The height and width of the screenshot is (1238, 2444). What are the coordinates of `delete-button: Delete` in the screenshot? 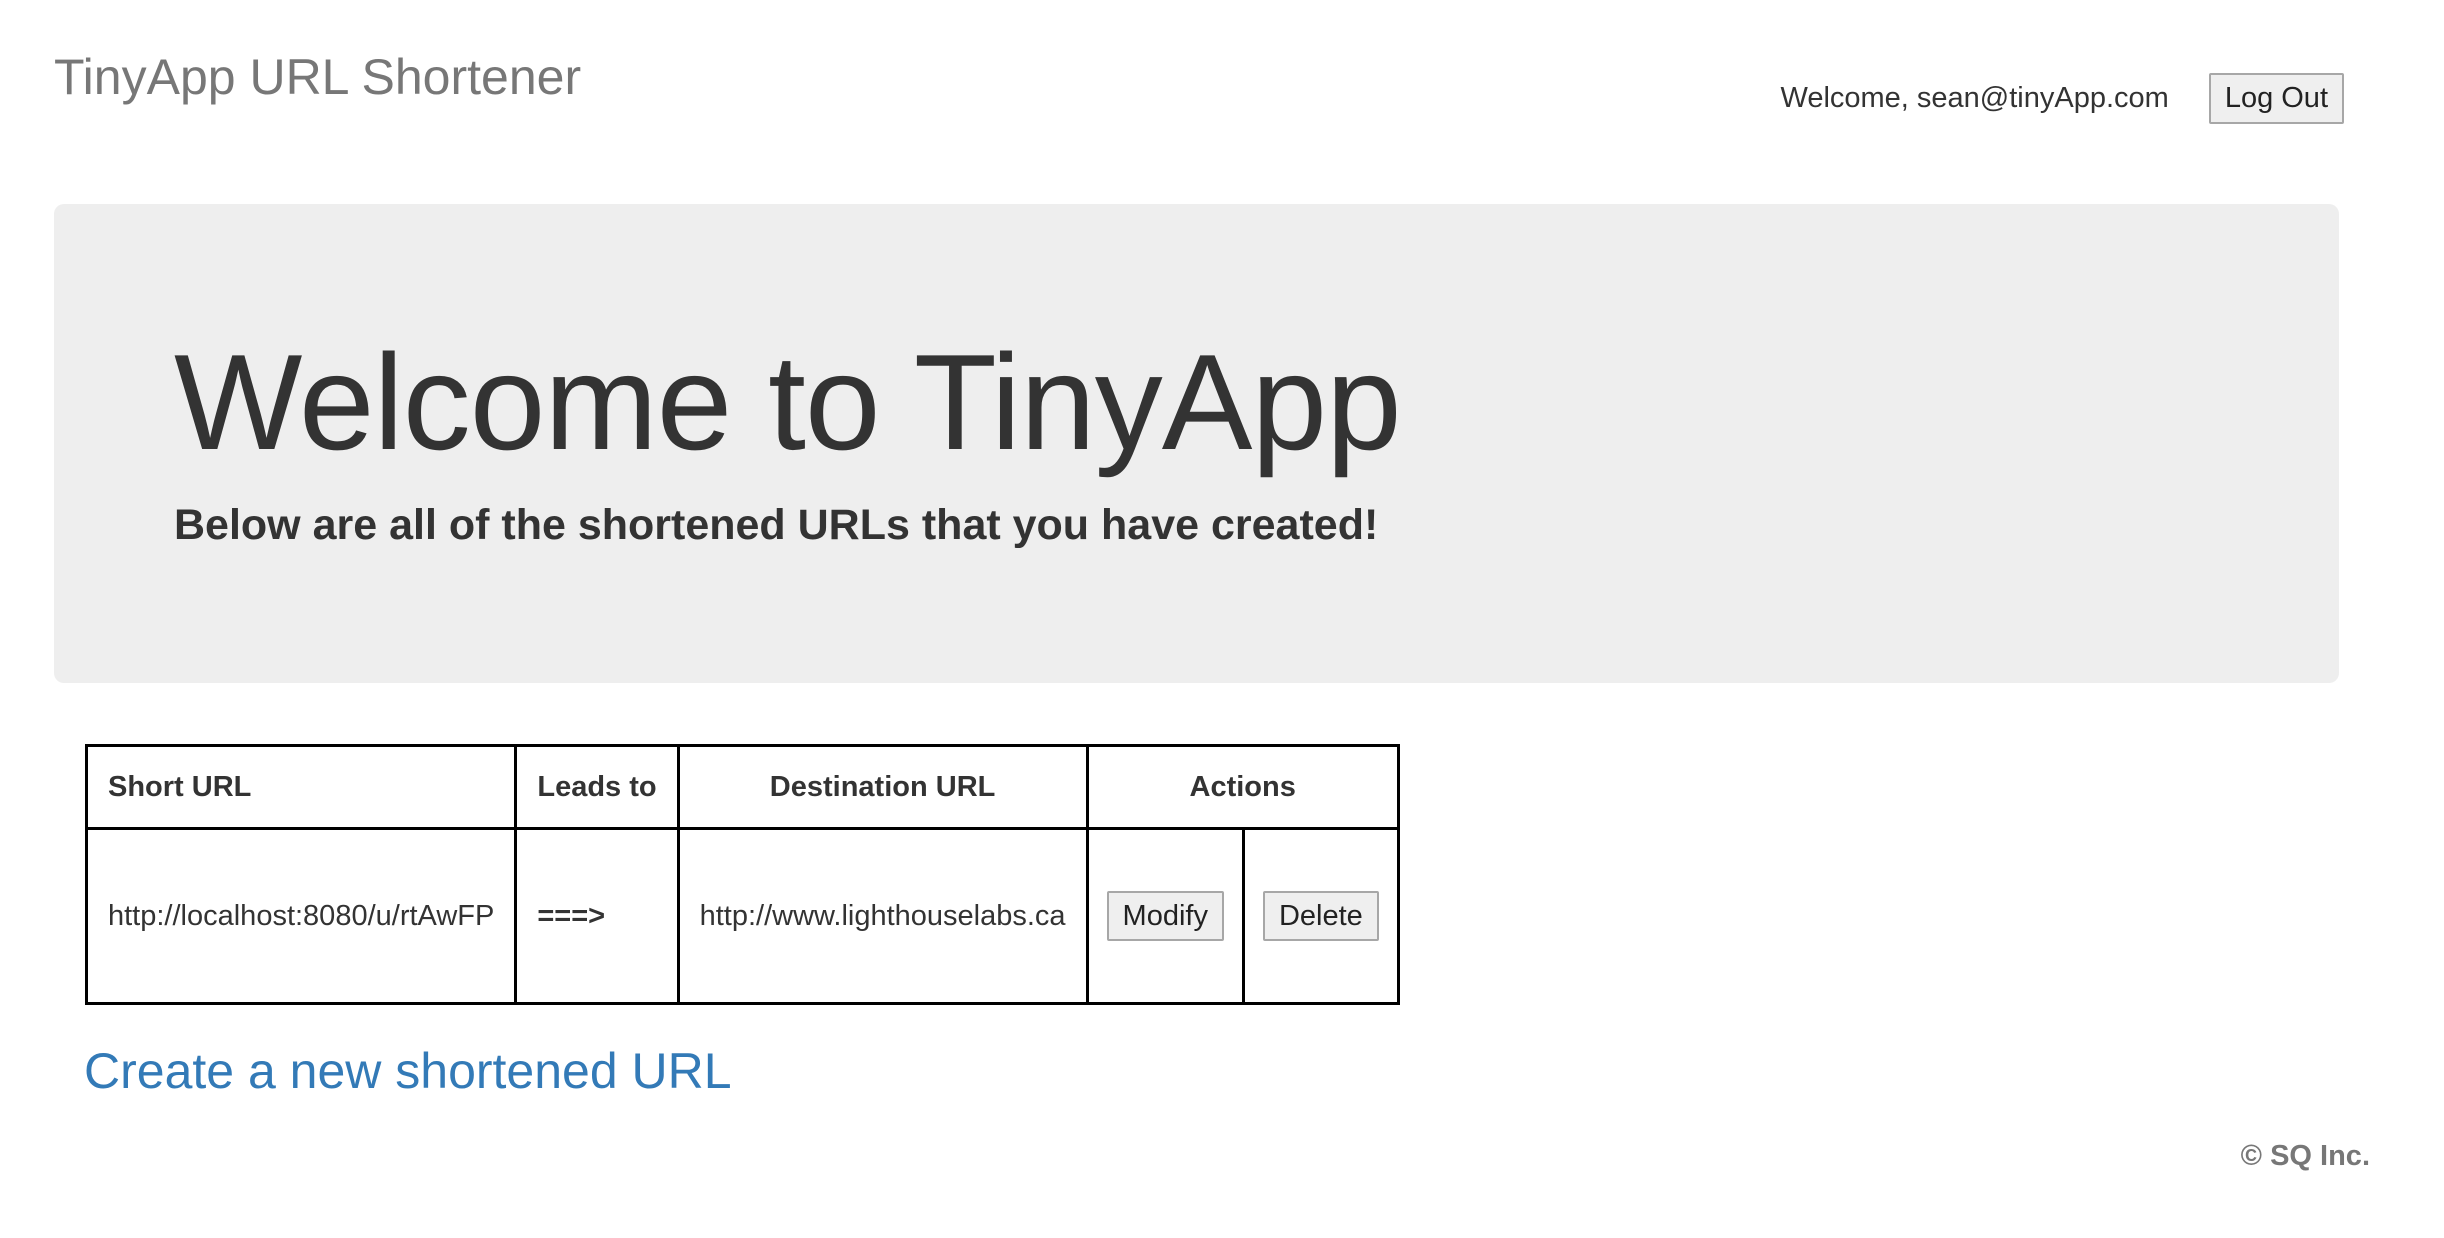 It's located at (1320, 916).